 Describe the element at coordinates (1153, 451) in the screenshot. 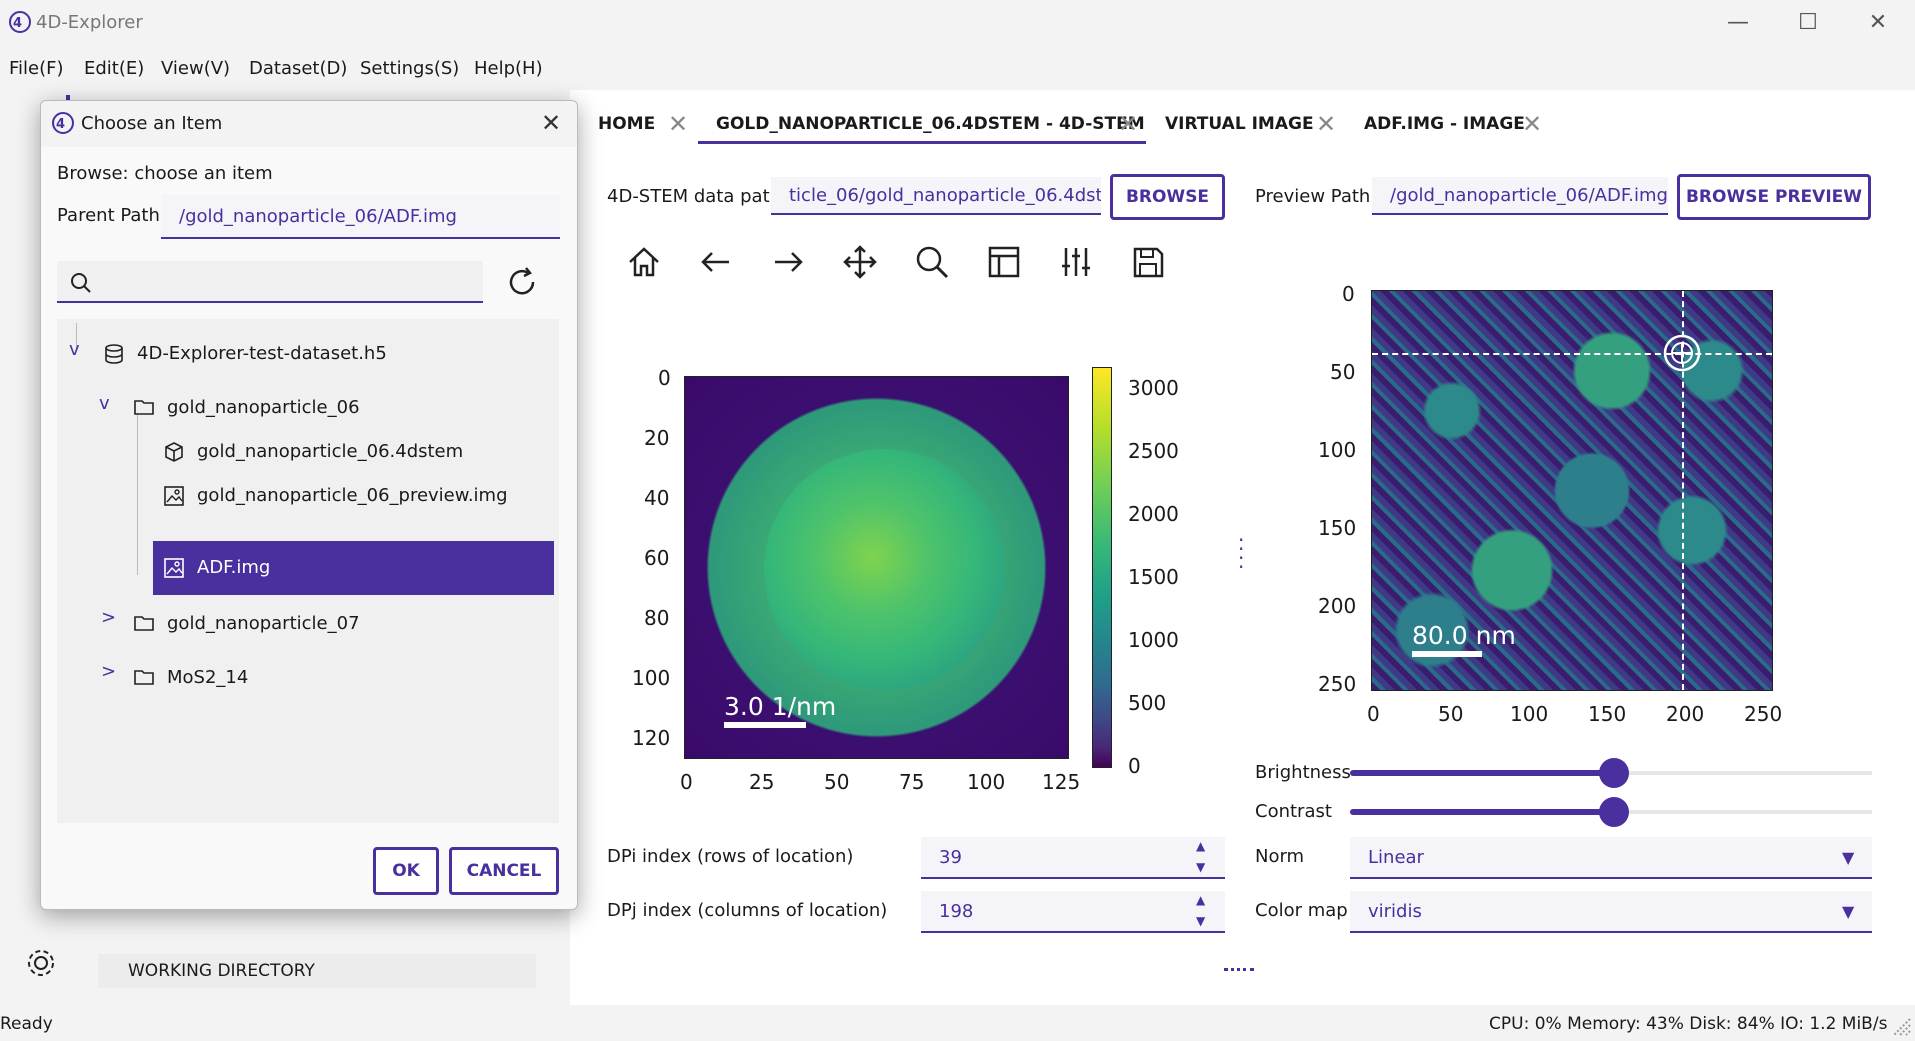

I see `colorbar-tick-2500: 2500` at that location.